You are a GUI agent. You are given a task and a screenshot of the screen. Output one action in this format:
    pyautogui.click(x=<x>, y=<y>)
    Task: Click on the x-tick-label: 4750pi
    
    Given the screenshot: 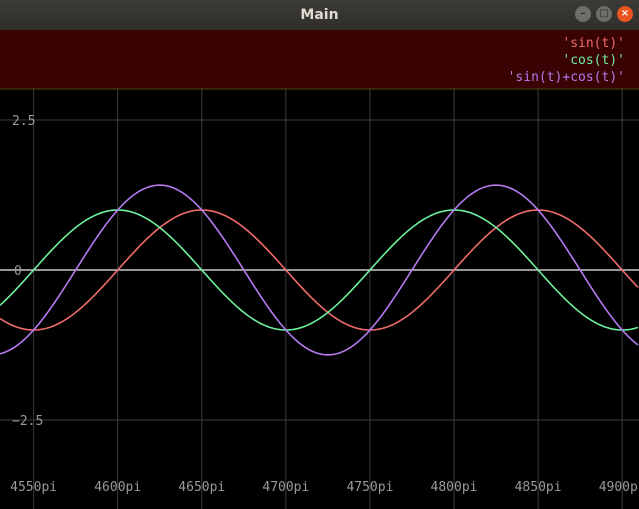 What is the action you would take?
    pyautogui.click(x=369, y=487)
    